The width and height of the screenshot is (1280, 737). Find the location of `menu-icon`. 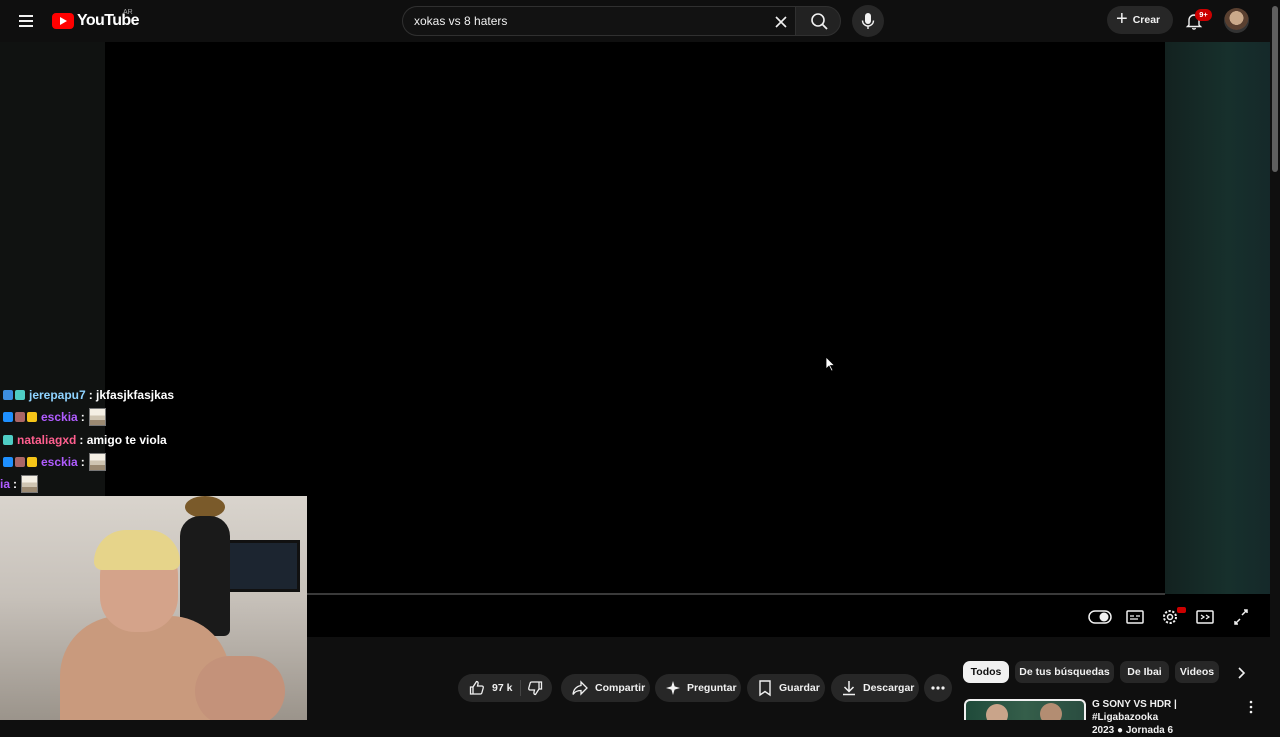

menu-icon is located at coordinates (26, 21).